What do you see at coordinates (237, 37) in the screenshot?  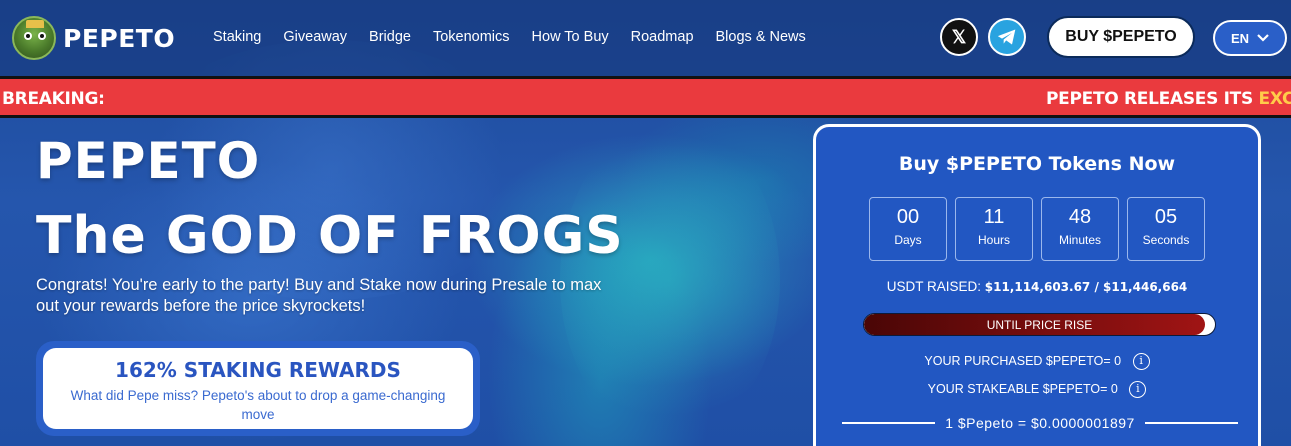 I see `nav-link-staking: Staking` at bounding box center [237, 37].